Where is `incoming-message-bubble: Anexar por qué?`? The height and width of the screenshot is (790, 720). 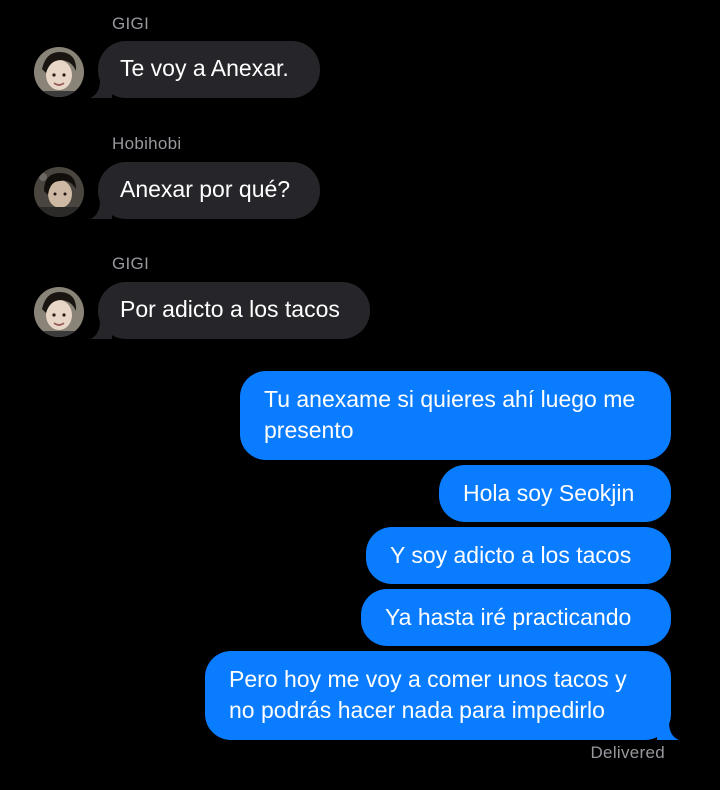 incoming-message-bubble: Anexar por qué? is located at coordinates (205, 190).